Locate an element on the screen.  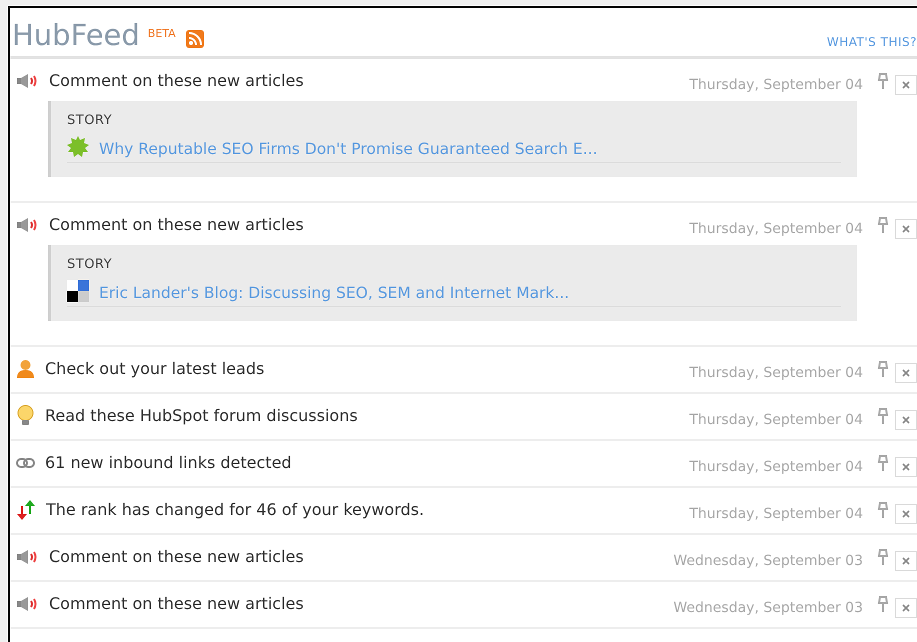
rss-icon is located at coordinates (195, 39).